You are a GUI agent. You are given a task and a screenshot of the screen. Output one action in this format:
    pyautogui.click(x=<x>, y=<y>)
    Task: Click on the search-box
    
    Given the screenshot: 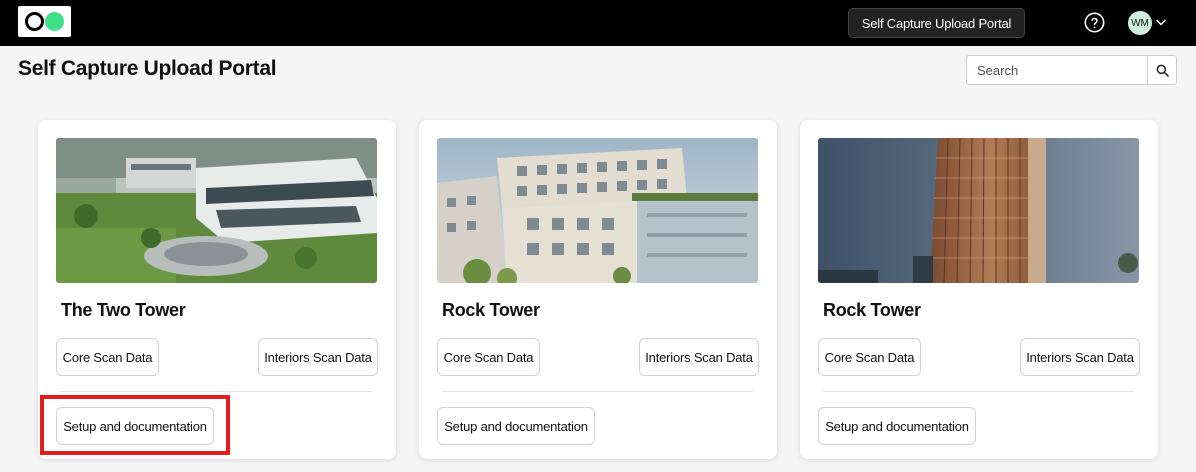 What is the action you would take?
    pyautogui.click(x=1071, y=70)
    